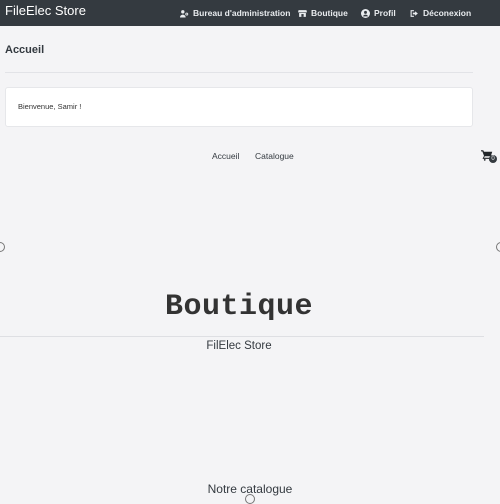  I want to click on subnav-link-catalog: Catalogue, so click(274, 156).